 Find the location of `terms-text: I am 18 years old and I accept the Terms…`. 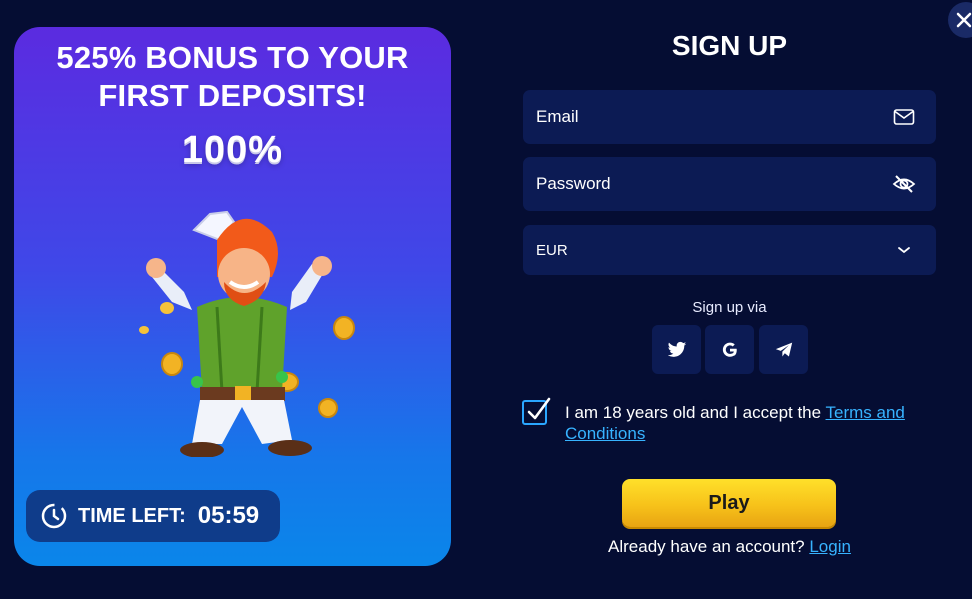

terms-text: I am 18 years old and I accept the Terms… is located at coordinates (750, 423).